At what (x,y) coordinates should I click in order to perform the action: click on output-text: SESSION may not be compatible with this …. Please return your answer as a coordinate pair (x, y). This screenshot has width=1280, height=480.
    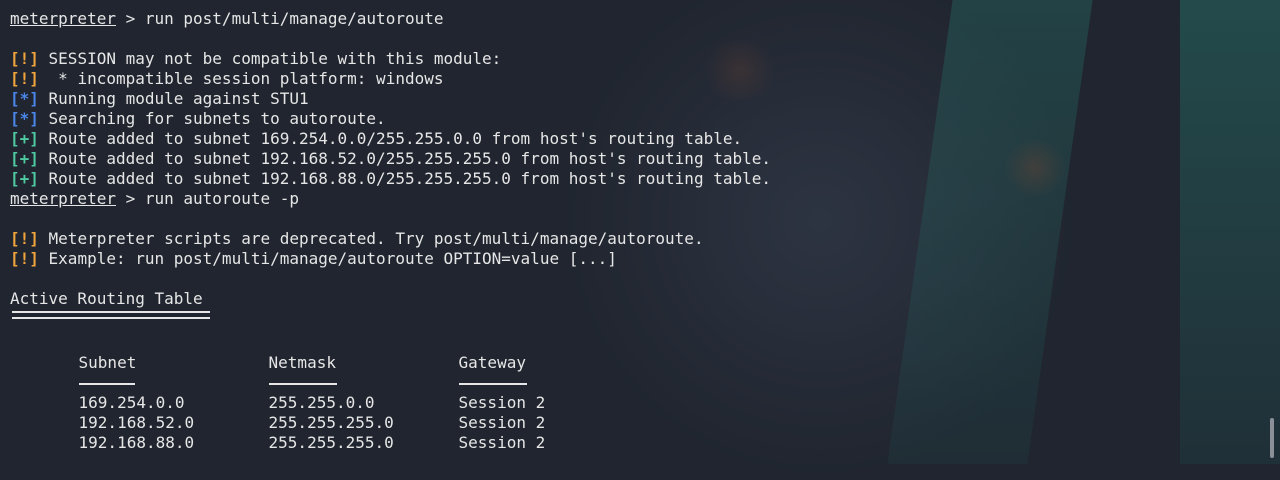
    Looking at the image, I should click on (270, 58).